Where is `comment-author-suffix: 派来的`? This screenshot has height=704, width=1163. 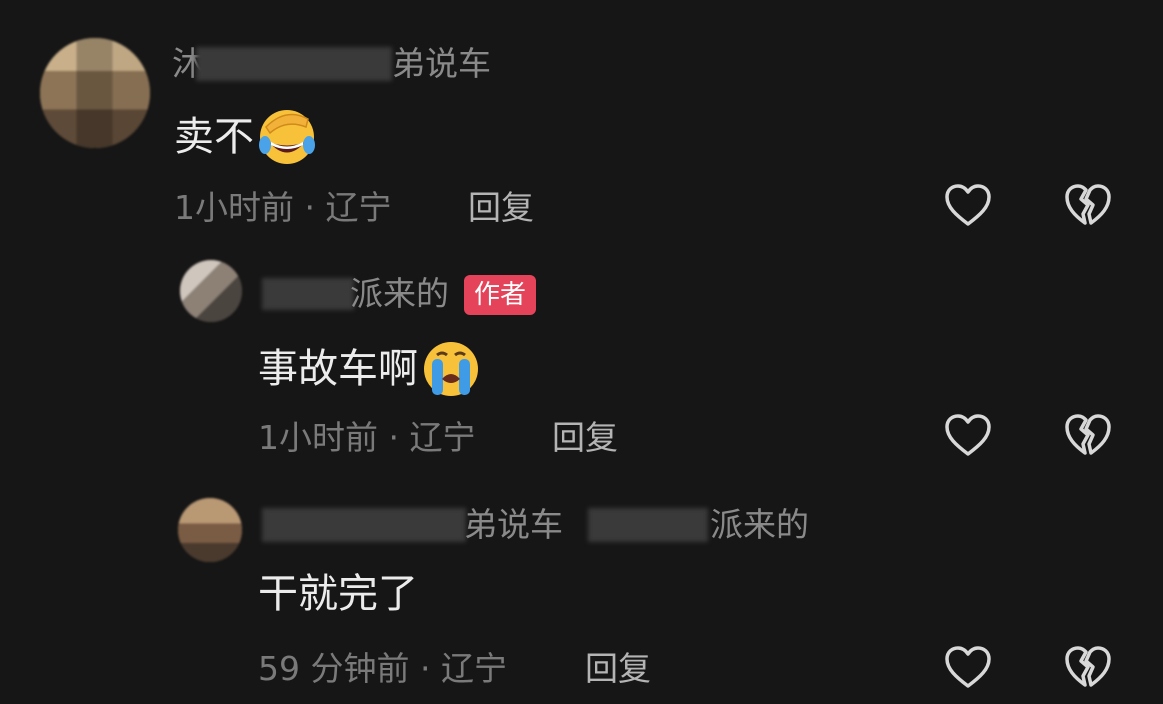
comment-author-suffix: 派来的 is located at coordinates (399, 294).